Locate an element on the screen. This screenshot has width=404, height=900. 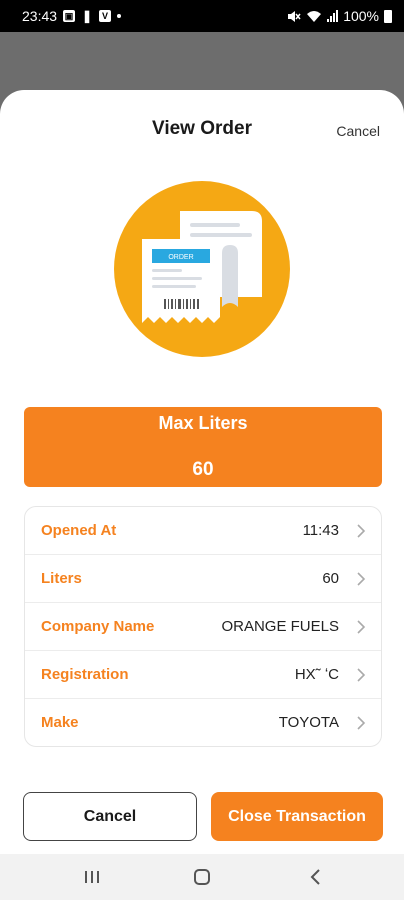
detail-label: Make is located at coordinates (60, 722).